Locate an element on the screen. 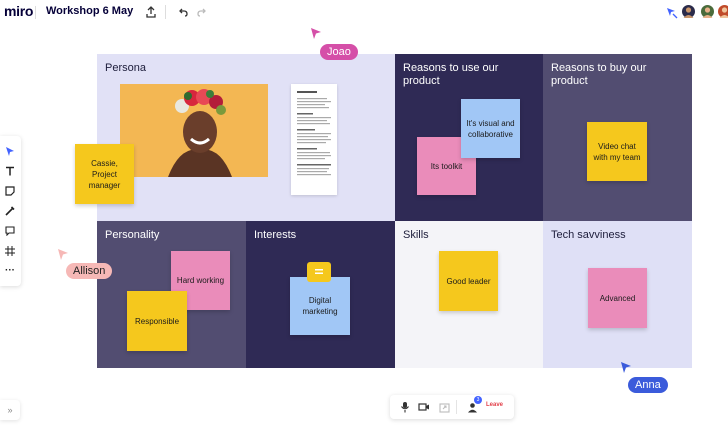 This screenshot has width=728, height=426. comment-marker is located at coordinates (319, 272).